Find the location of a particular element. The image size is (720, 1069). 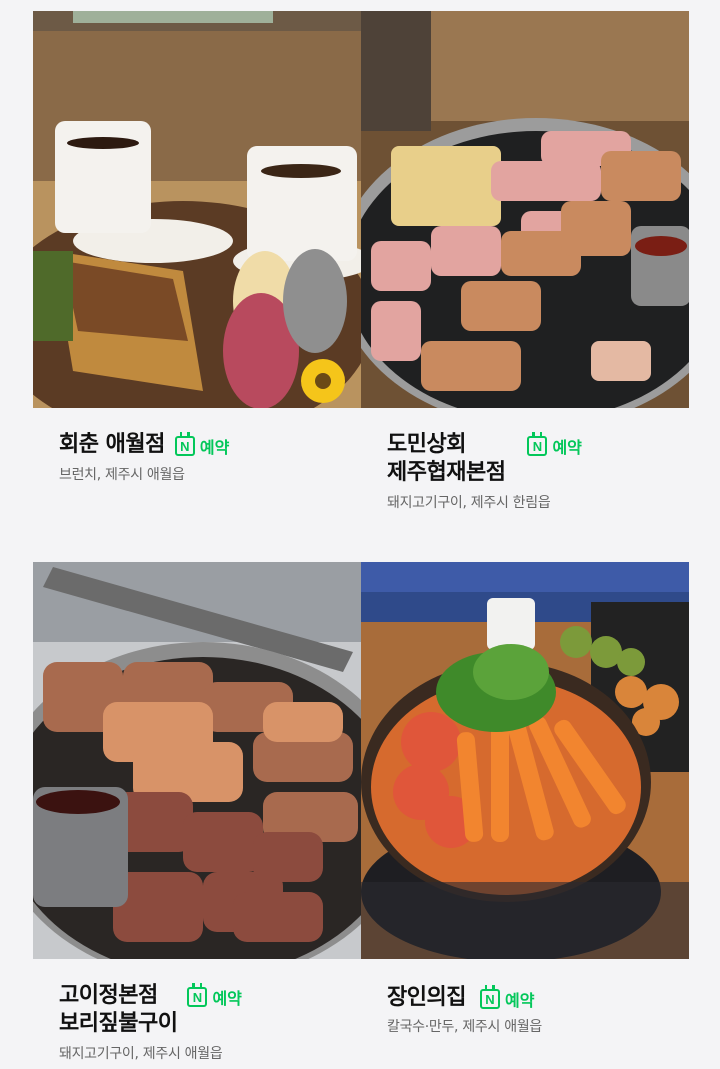

restaurant-desc: 돼지고기구이, 제주시 한림읍 is located at coordinates (469, 503).